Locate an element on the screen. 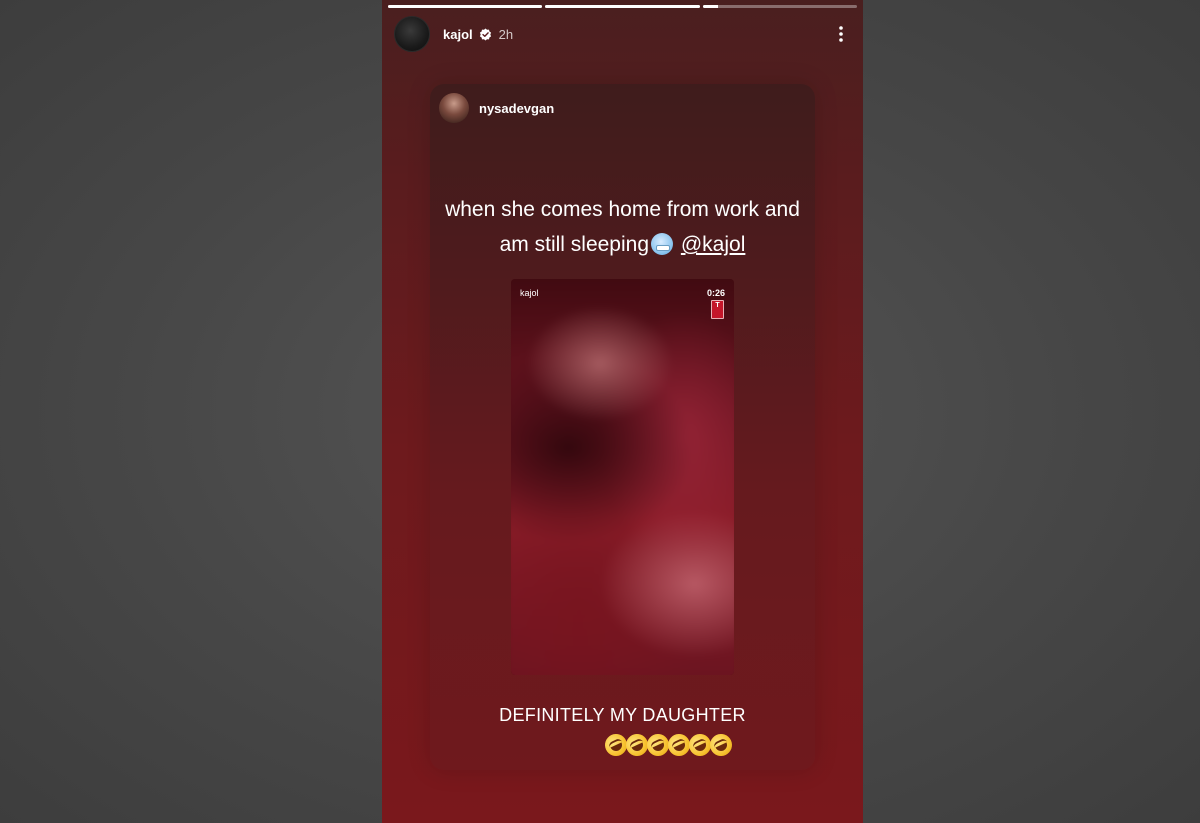  t-series-letter: T is located at coordinates (717, 305).